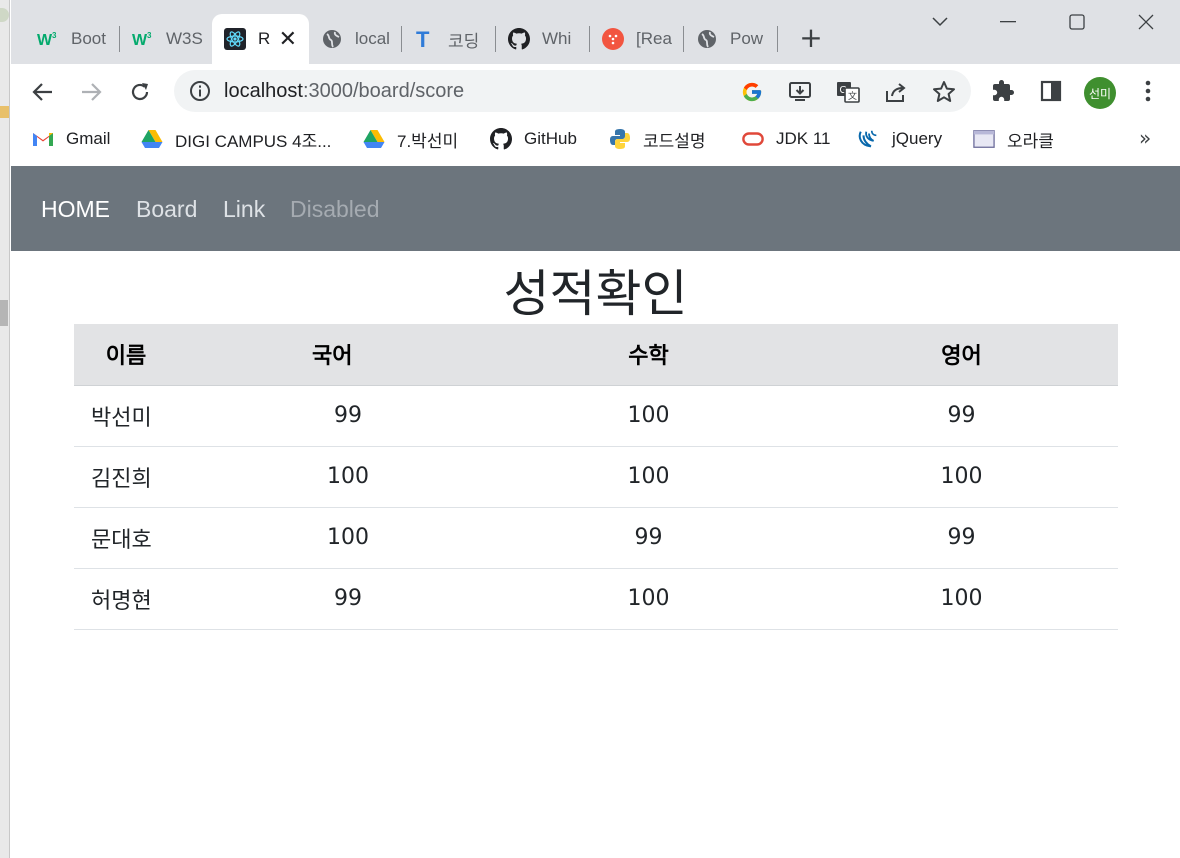 The width and height of the screenshot is (1180, 858). What do you see at coordinates (595, 208) in the screenshot?
I see `site-navbar: HOME Board Link Disabled` at bounding box center [595, 208].